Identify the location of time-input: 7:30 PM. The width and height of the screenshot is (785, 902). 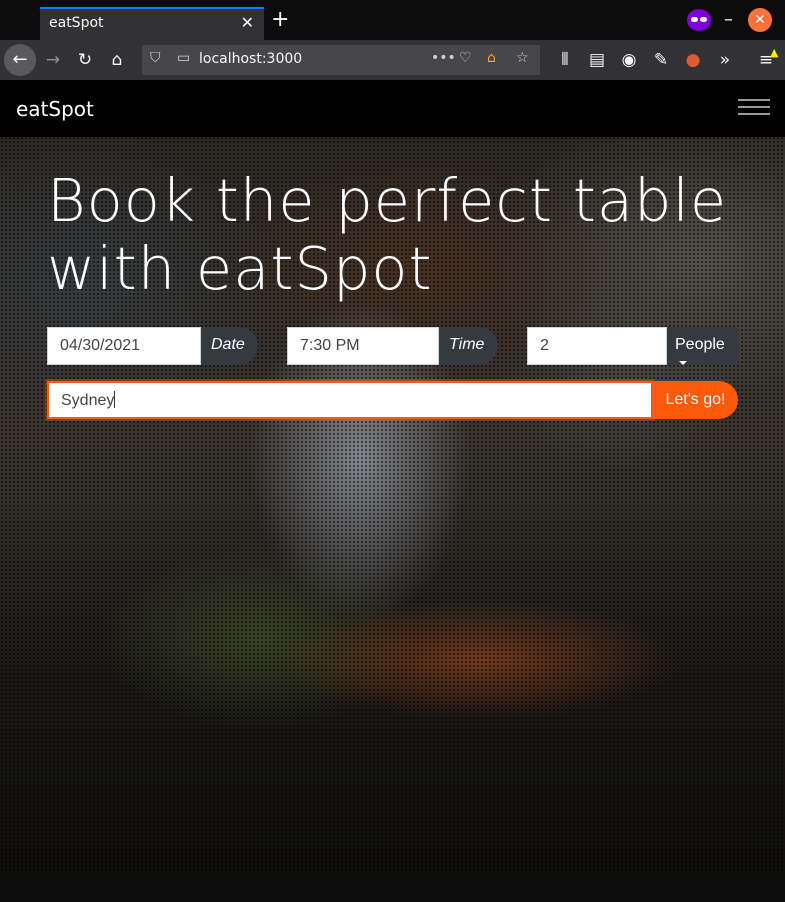
(363, 346).